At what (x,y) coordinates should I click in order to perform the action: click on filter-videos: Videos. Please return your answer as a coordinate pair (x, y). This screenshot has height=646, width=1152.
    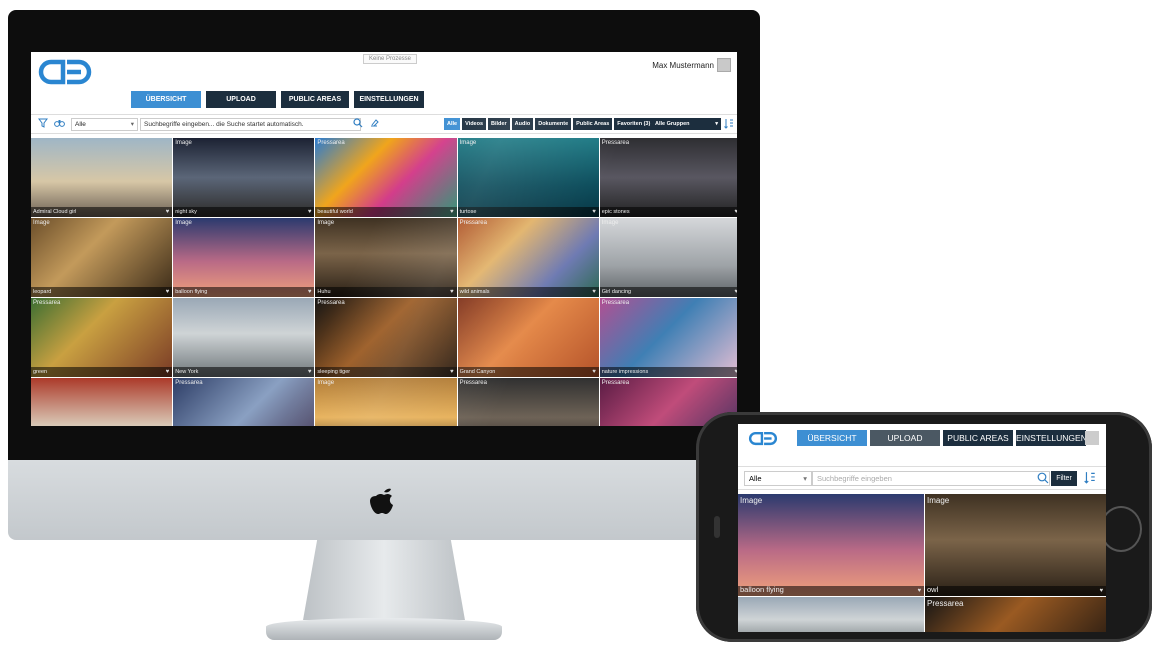
    Looking at the image, I should click on (474, 124).